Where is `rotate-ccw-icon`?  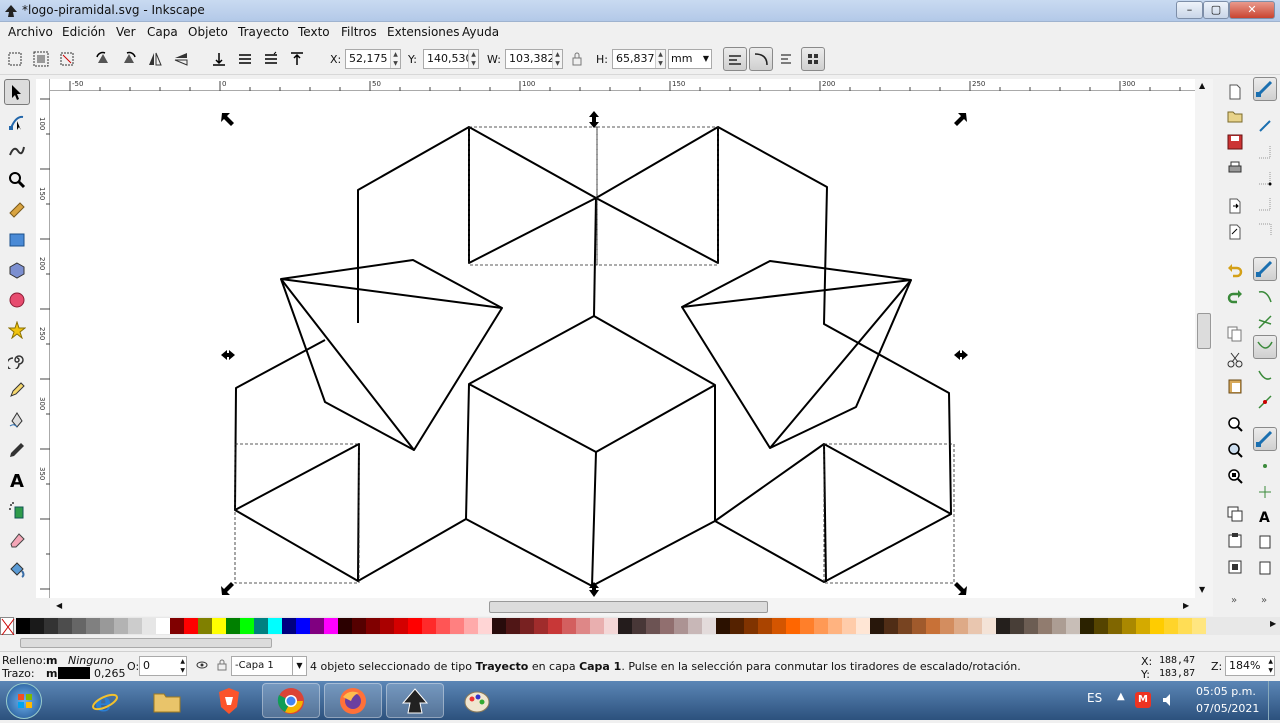 rotate-ccw-icon is located at coordinates (103, 59).